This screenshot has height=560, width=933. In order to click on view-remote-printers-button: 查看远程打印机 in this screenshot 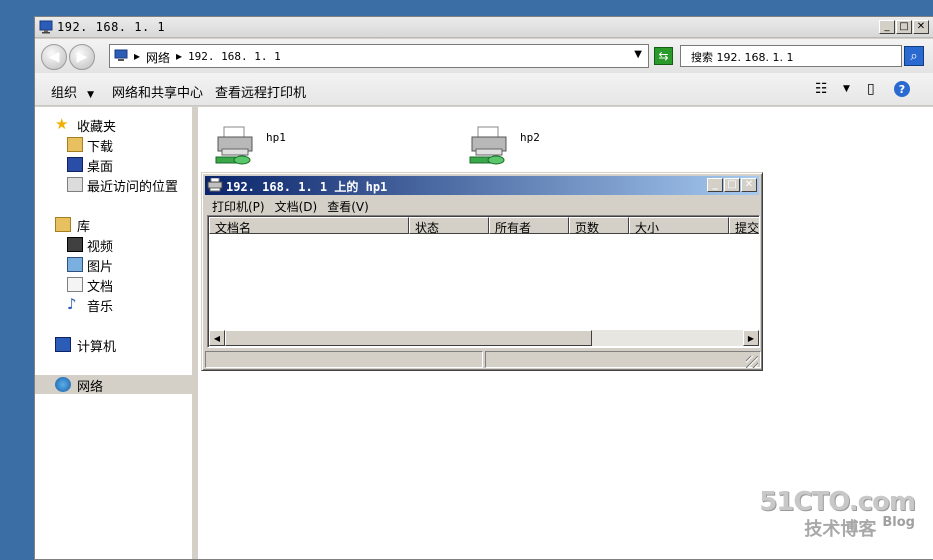, I will do `click(260, 91)`.